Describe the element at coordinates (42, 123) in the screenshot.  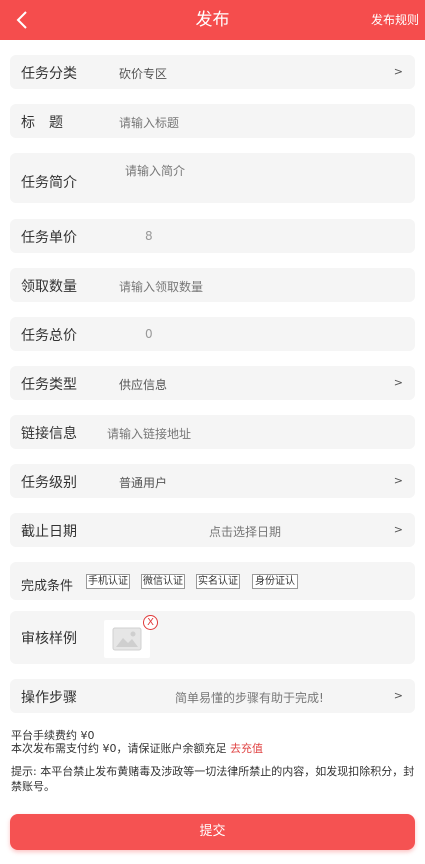
I see `title-label: 标 题` at that location.